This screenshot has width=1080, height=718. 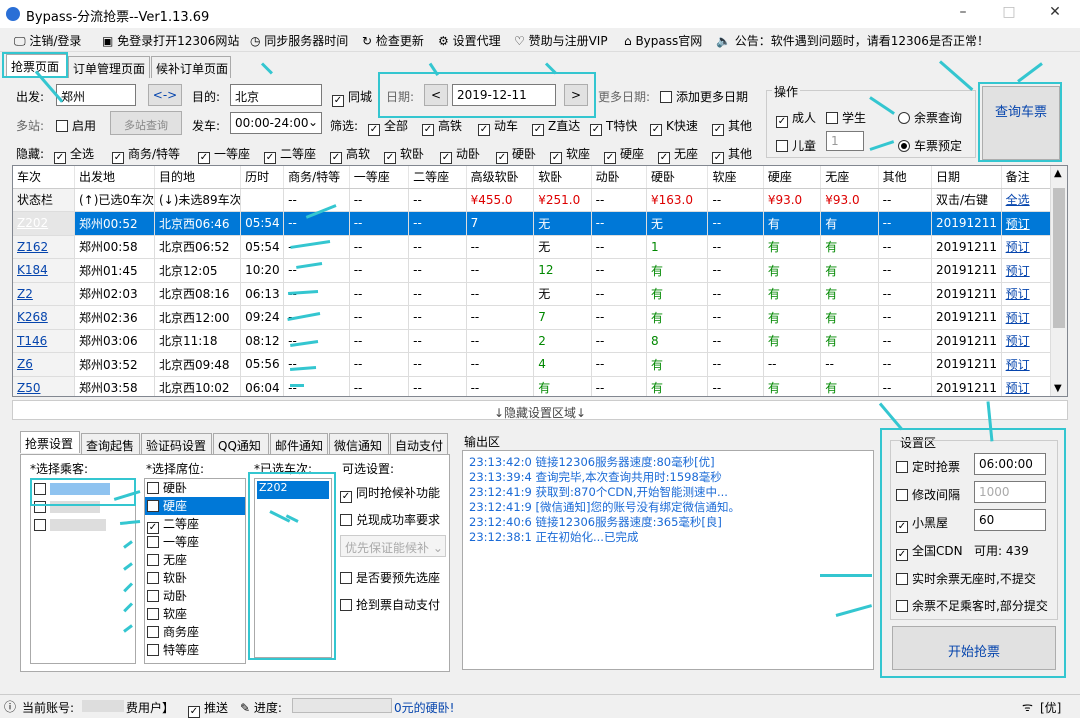 I want to click on seat-item: 软座, so click(x=195, y=614).